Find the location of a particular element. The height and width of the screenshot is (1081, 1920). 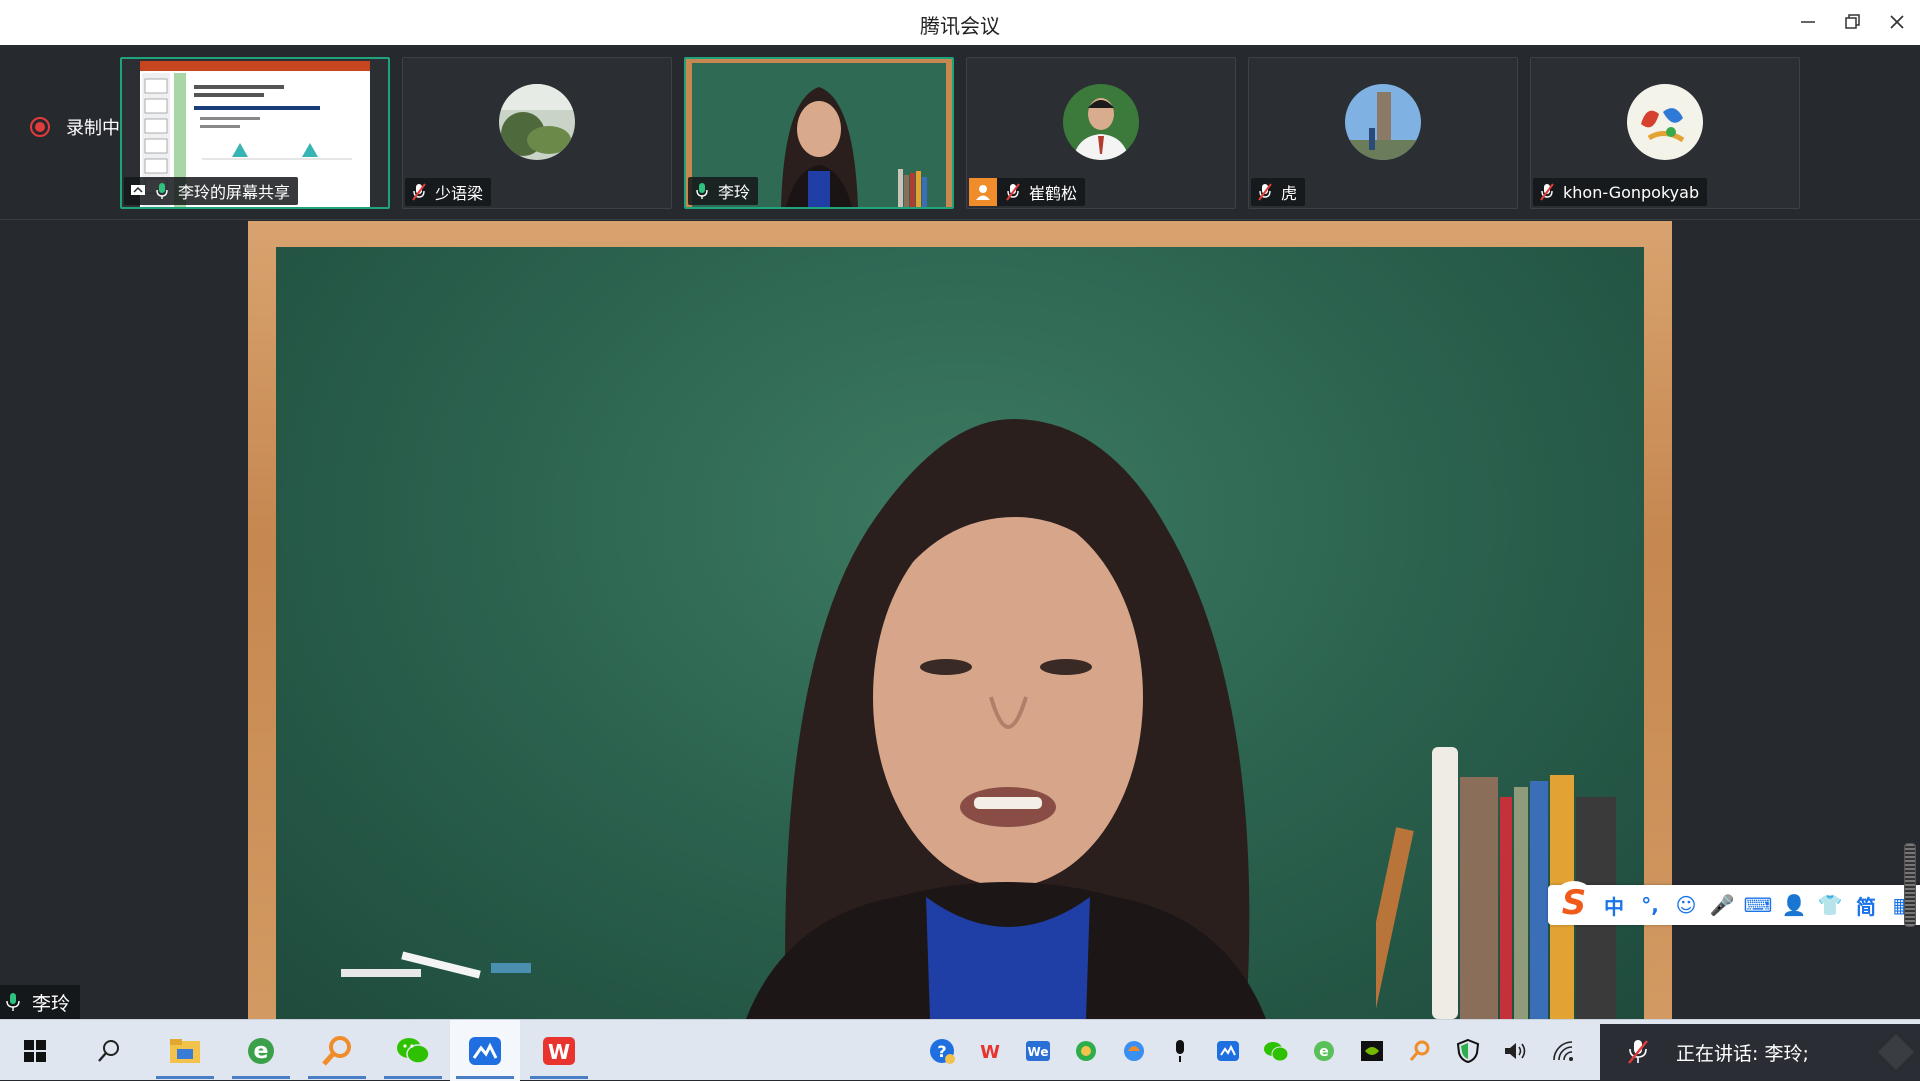

ime-punctuation-toggle: °, is located at coordinates (1650, 905).